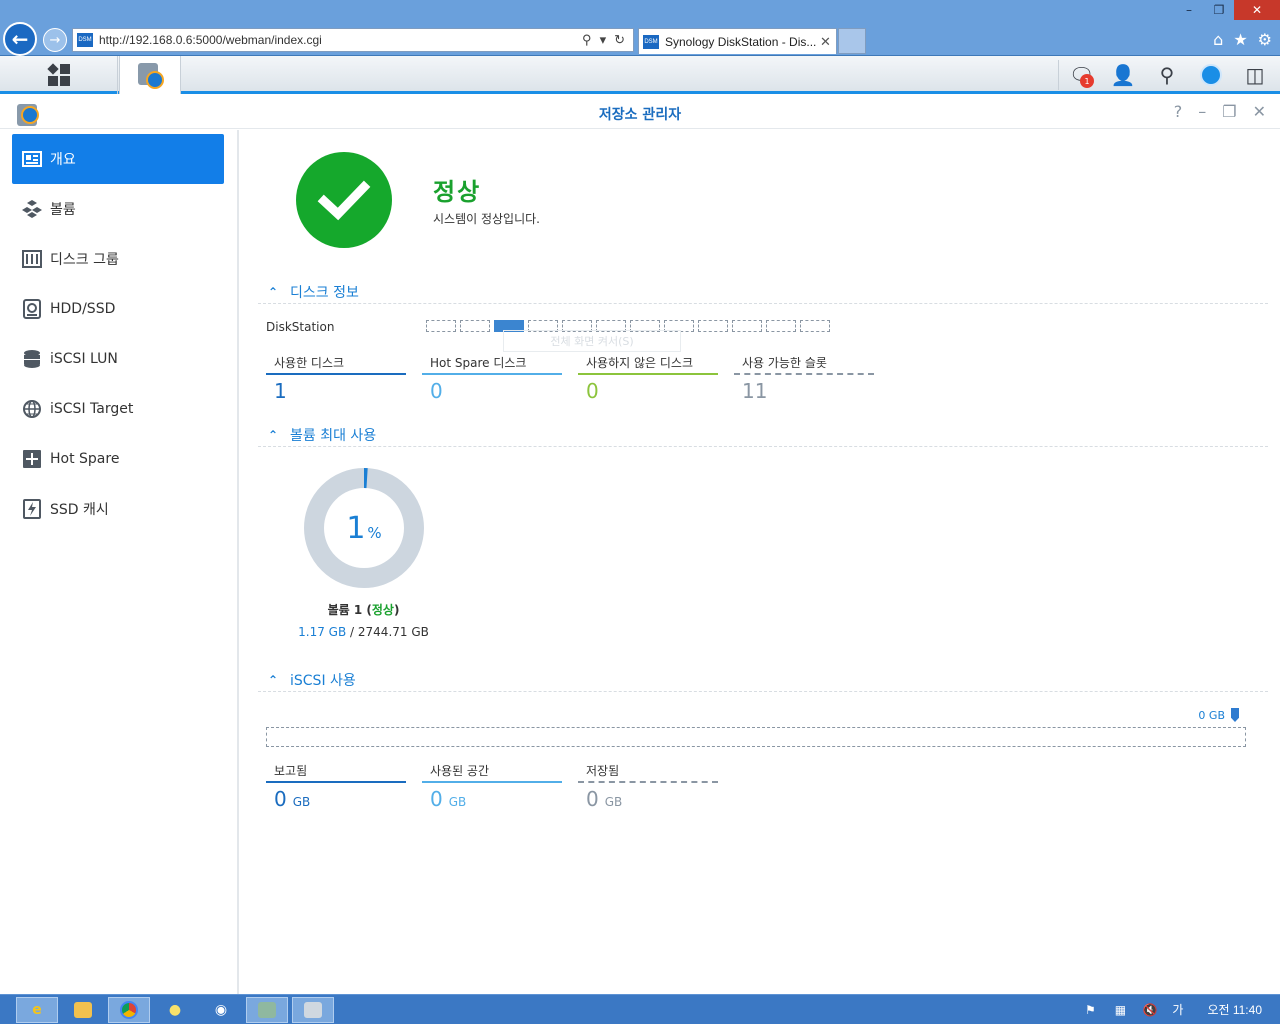  I want to click on notification-button: 🗨 1, so click(1076, 75).